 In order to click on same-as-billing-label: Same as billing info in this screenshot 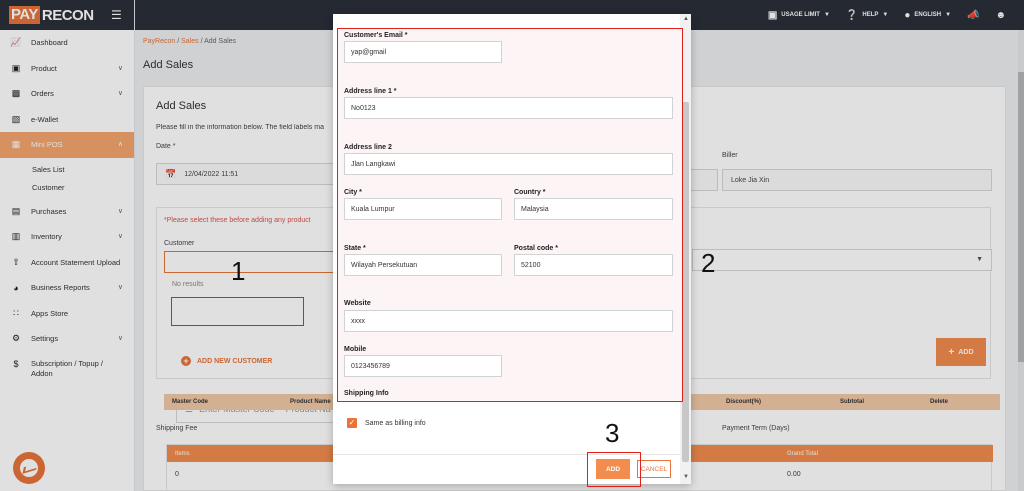, I will do `click(395, 423)`.